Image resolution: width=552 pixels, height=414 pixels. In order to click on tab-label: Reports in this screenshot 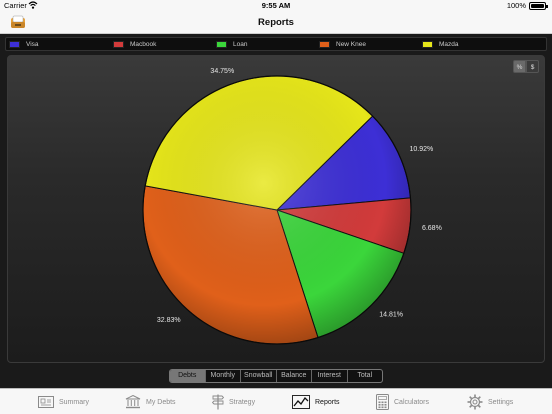, I will do `click(327, 402)`.